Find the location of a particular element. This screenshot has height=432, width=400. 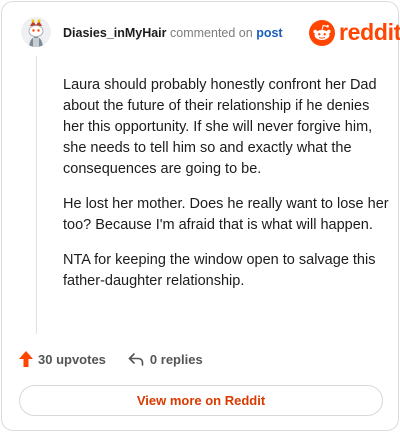

upvote-count: 30 upvotes is located at coordinates (72, 359).